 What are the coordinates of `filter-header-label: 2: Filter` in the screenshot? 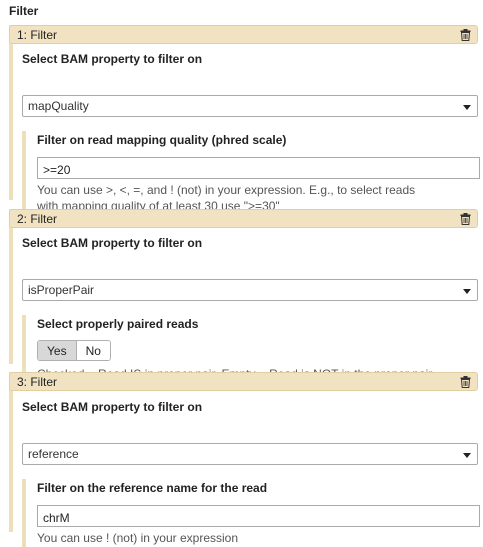 It's located at (37, 219).